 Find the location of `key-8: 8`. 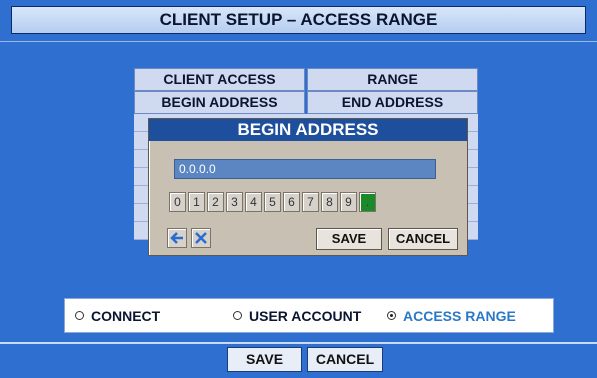

key-8: 8 is located at coordinates (329, 202).